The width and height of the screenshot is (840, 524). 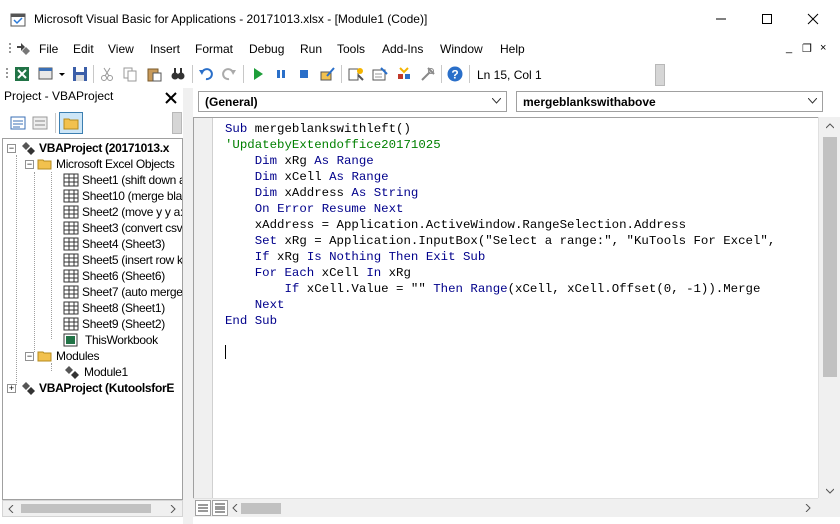 I want to click on procedure-combo: mergeblankswithabove, so click(x=669, y=101).